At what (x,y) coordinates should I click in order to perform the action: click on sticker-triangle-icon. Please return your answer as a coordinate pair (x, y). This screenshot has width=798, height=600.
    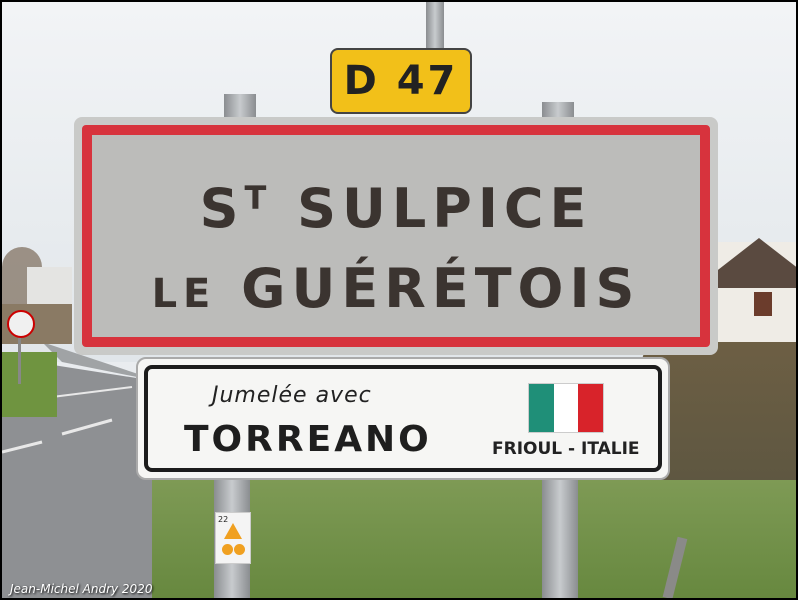
    Looking at the image, I should click on (233, 531).